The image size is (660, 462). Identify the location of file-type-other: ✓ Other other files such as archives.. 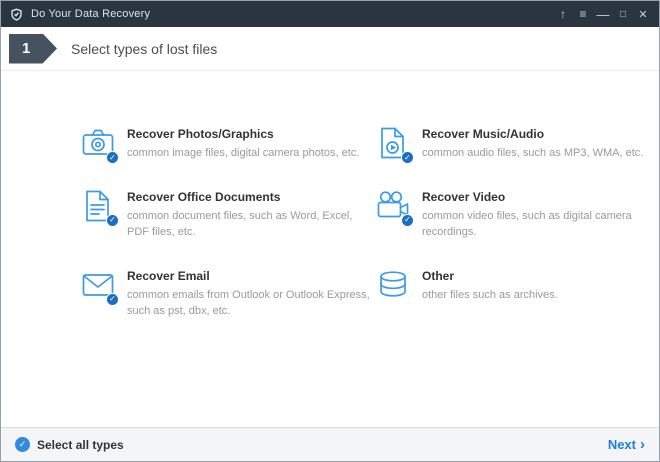
(511, 294).